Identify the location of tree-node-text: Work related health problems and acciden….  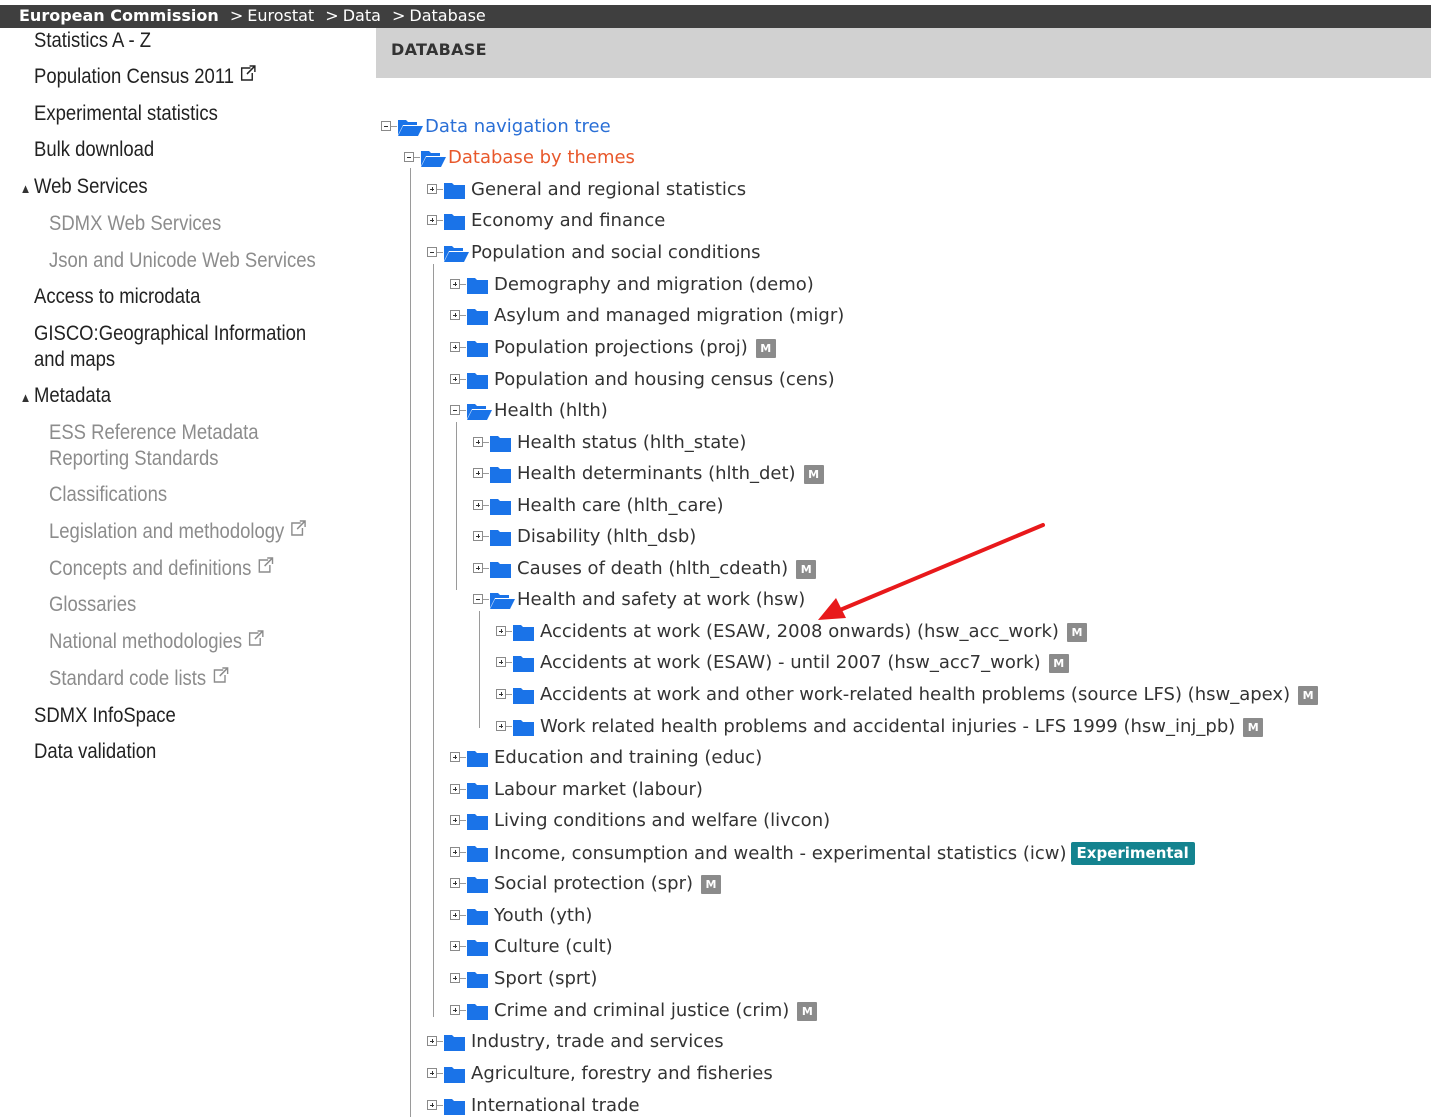
(887, 726).